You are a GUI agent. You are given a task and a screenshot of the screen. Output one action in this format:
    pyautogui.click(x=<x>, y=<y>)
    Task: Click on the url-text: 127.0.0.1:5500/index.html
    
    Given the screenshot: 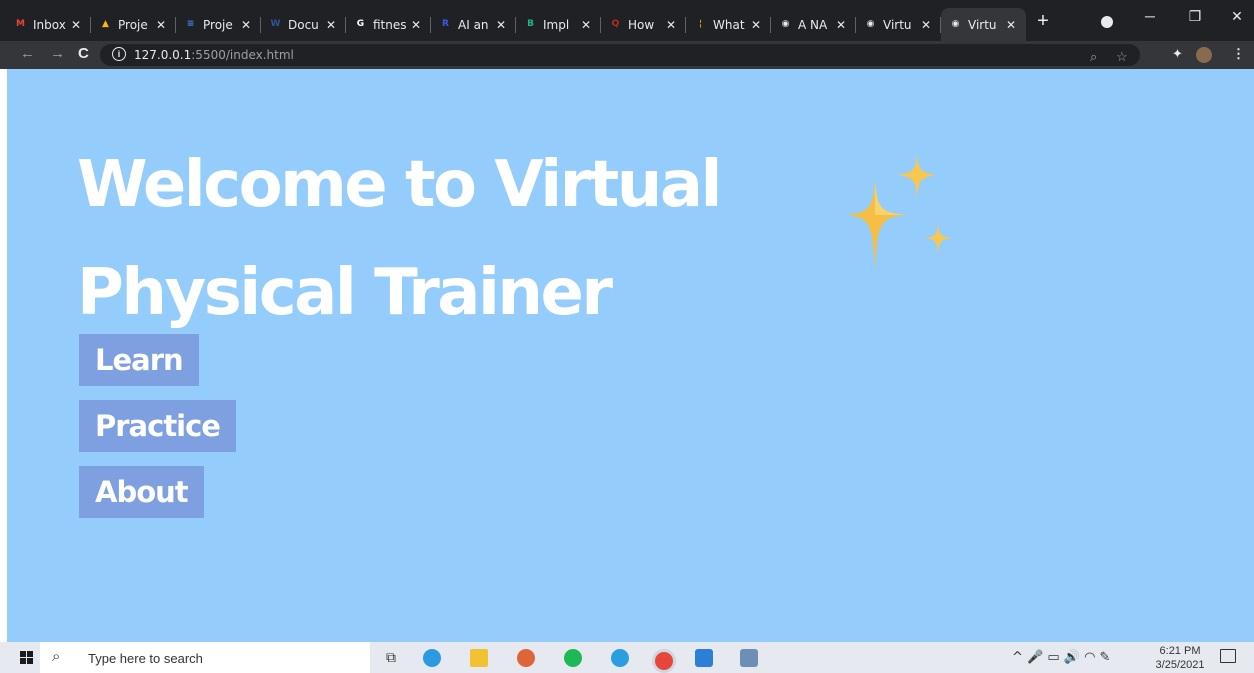 What is the action you would take?
    pyautogui.click(x=214, y=55)
    